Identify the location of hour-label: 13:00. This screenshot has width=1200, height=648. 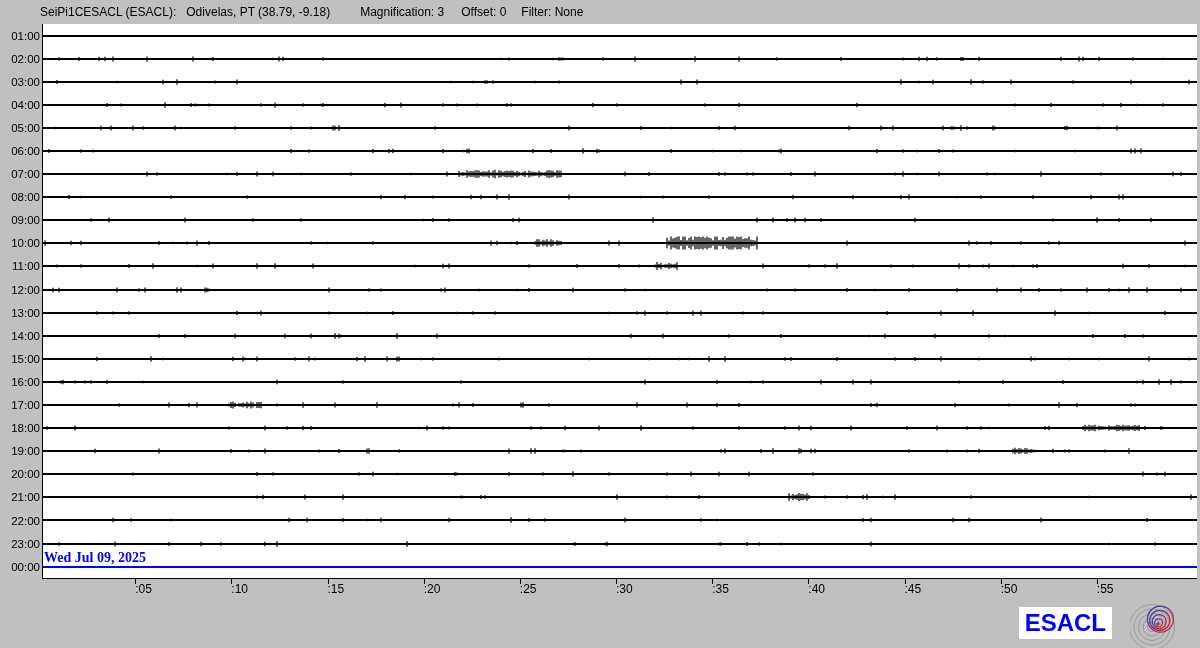
(25, 312).